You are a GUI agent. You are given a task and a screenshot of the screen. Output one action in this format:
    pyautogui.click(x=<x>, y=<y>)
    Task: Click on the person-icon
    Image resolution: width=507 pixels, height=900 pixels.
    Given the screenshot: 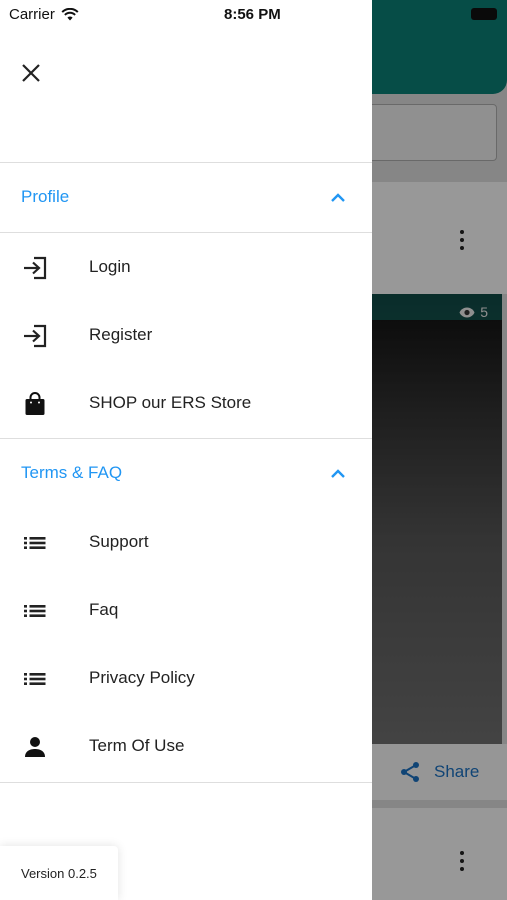 What is the action you would take?
    pyautogui.click(x=35, y=747)
    